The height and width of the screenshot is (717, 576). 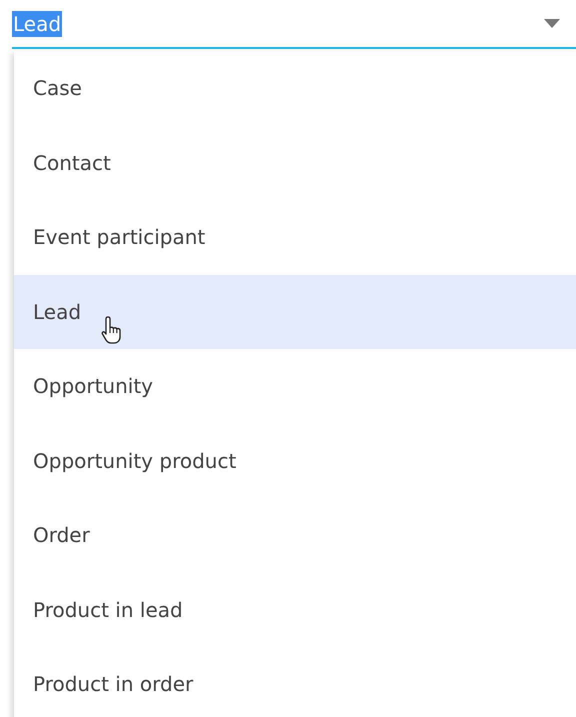 What do you see at coordinates (295, 163) in the screenshot?
I see `menu-option: Contact` at bounding box center [295, 163].